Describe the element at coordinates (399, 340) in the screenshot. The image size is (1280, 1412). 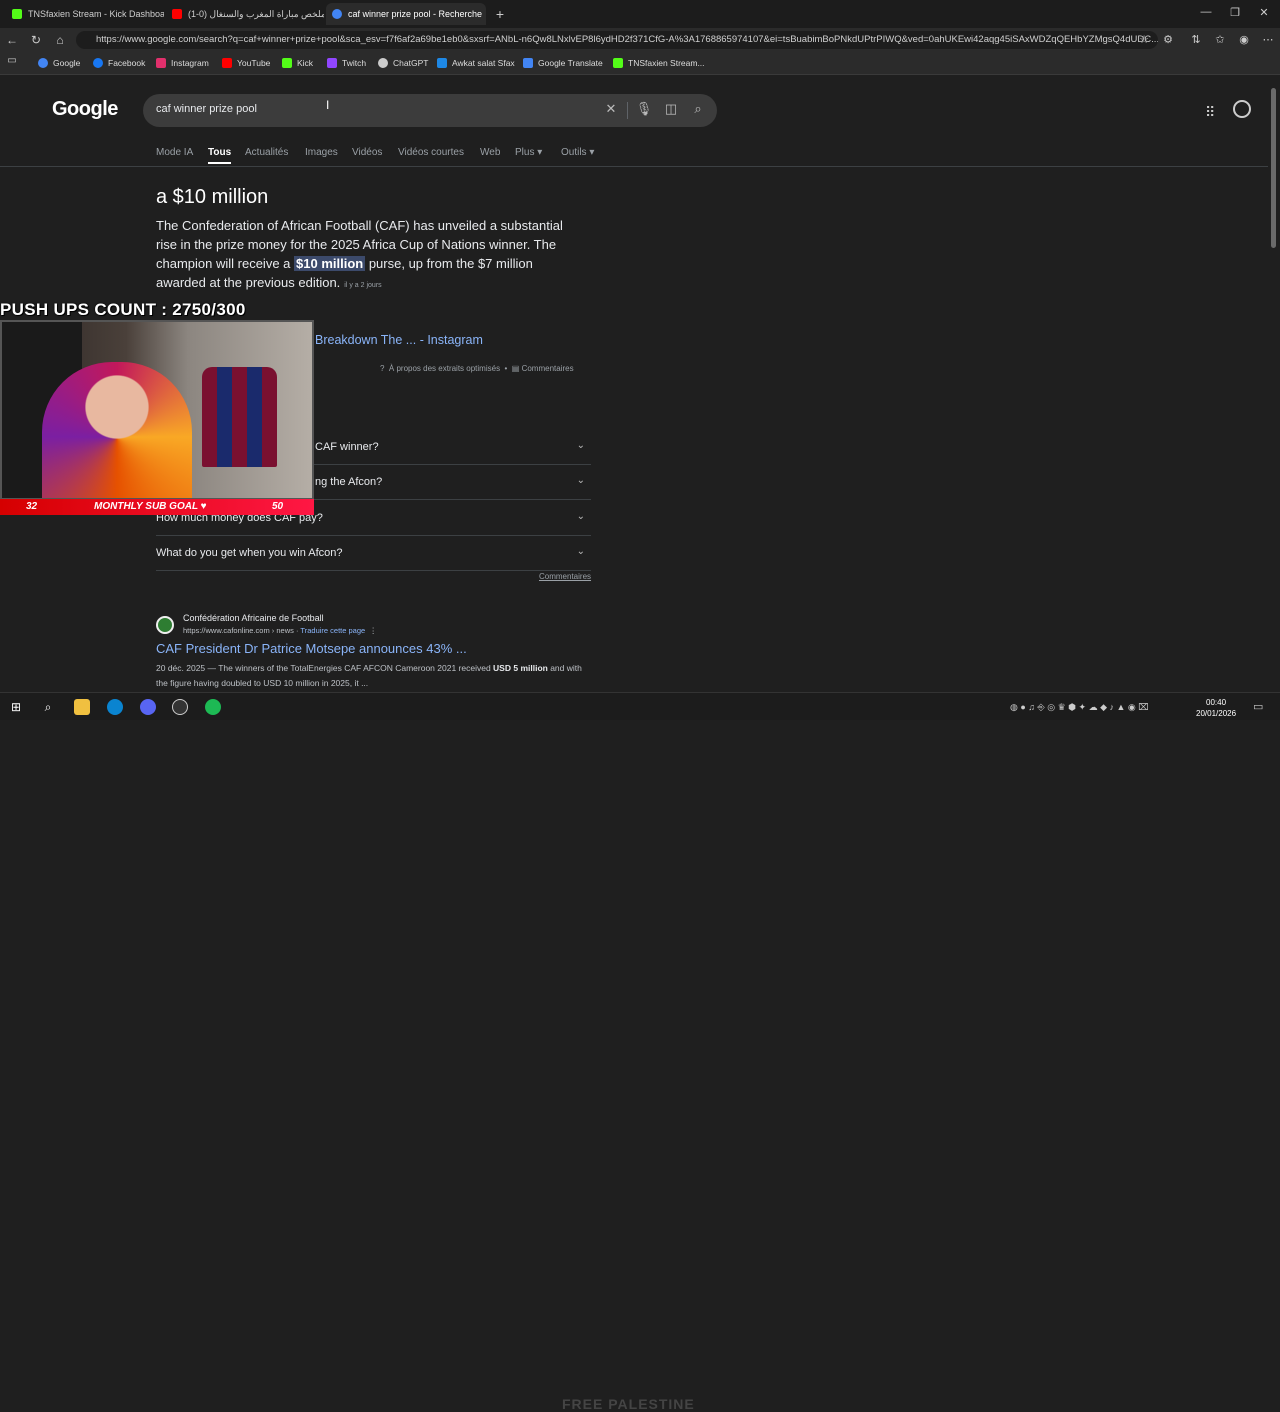
I see `featured-source-link: Breakdown The ... - Instagram` at that location.